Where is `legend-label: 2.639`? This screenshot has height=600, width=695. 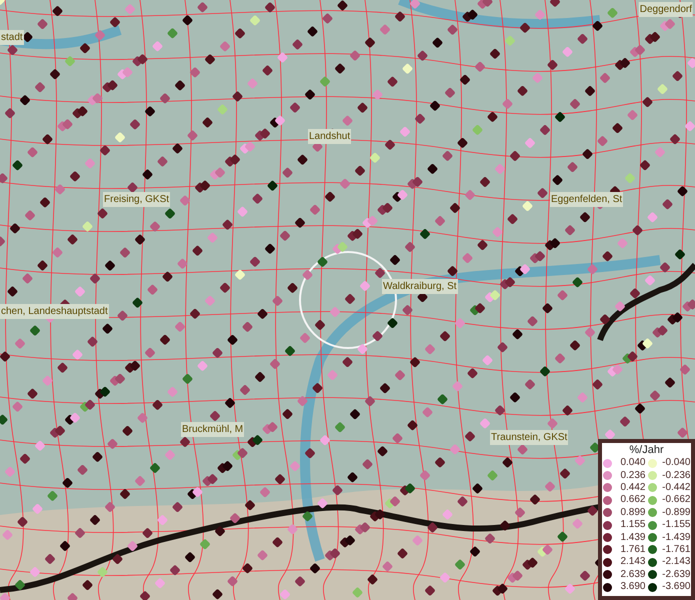
legend-label: 2.639 is located at coordinates (632, 574).